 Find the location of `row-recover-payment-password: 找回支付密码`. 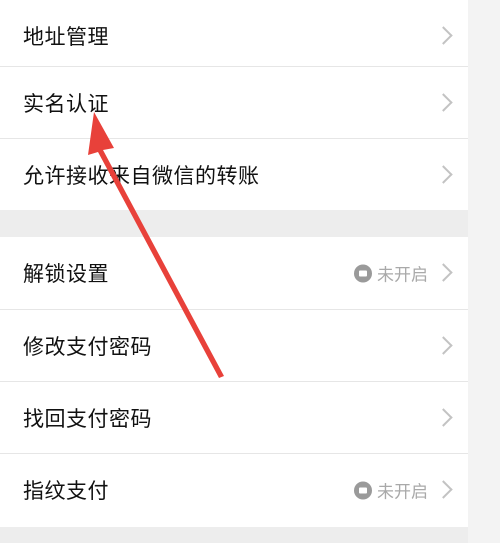

row-recover-payment-password: 找回支付密码 is located at coordinates (234, 418).